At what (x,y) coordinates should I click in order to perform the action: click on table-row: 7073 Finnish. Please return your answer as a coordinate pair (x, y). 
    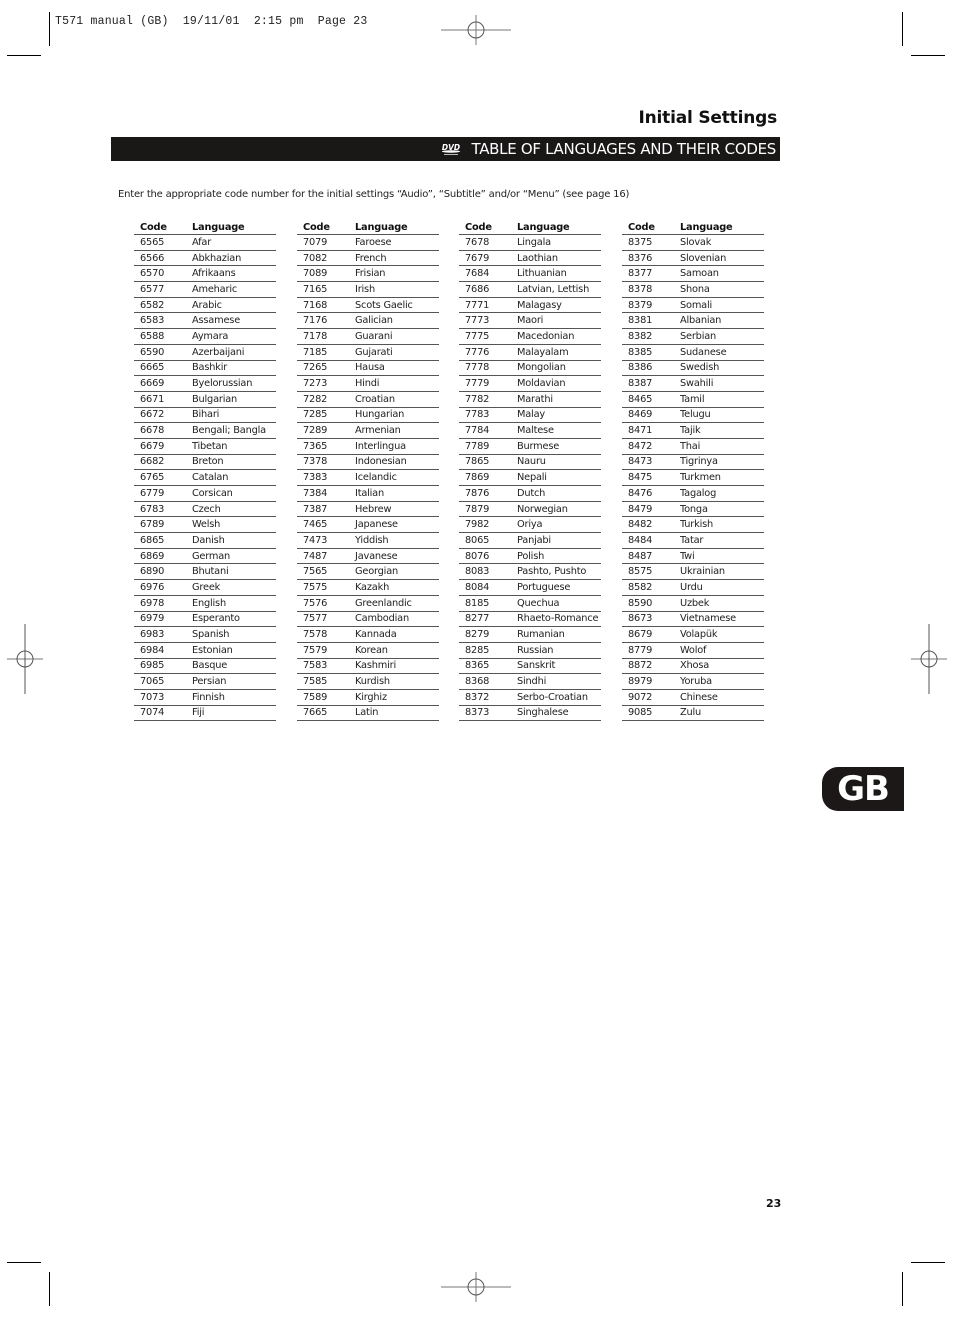
    Looking at the image, I should click on (205, 697).